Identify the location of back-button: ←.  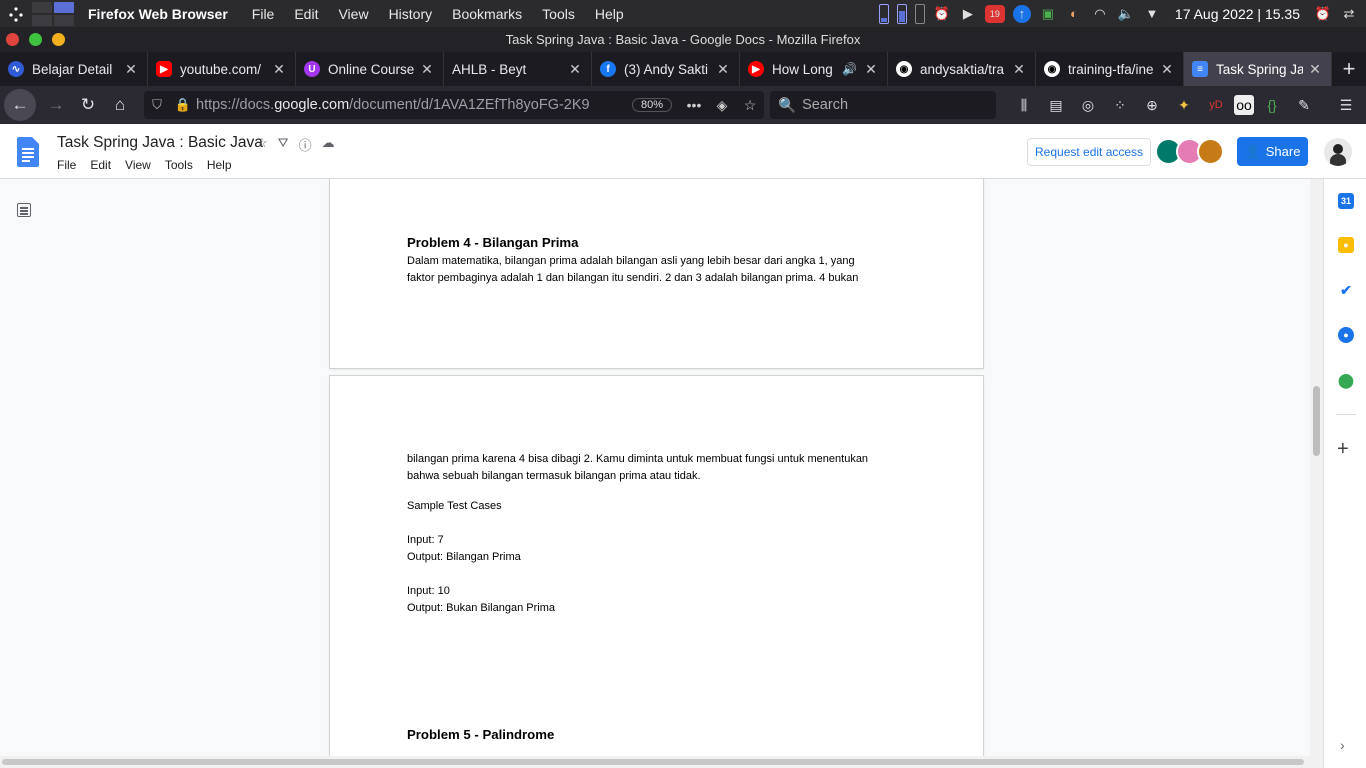
(20, 105).